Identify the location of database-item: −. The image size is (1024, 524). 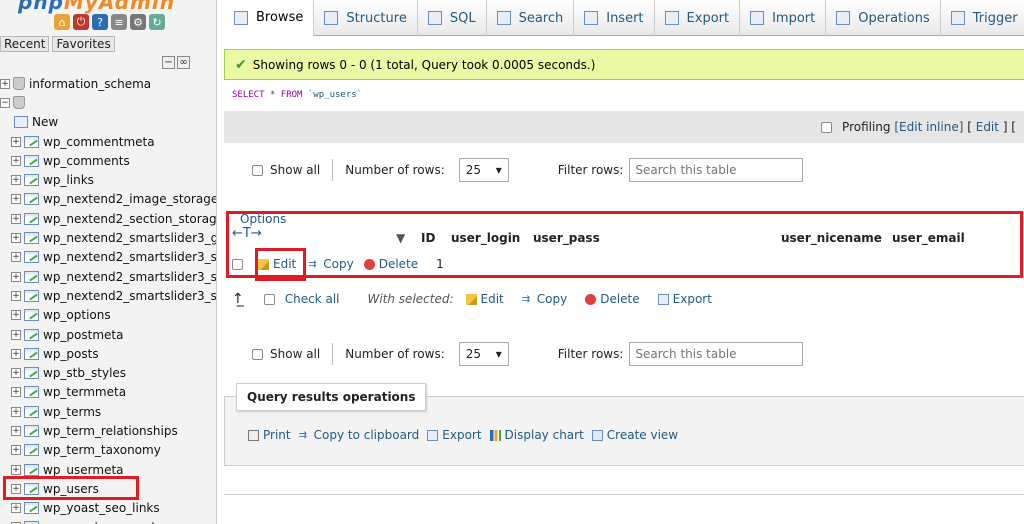
(108, 102).